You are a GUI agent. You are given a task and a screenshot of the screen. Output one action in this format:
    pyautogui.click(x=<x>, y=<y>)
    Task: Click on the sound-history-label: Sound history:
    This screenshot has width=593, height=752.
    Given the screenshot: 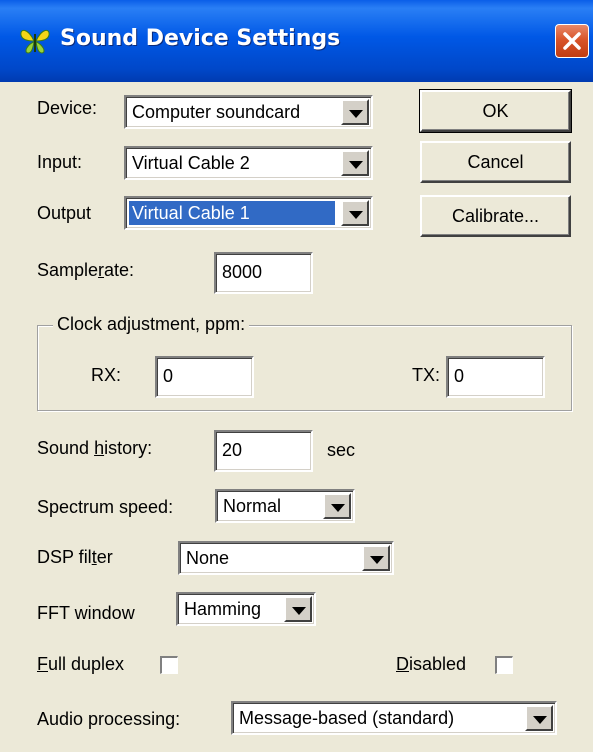 What is the action you would take?
    pyautogui.click(x=94, y=448)
    